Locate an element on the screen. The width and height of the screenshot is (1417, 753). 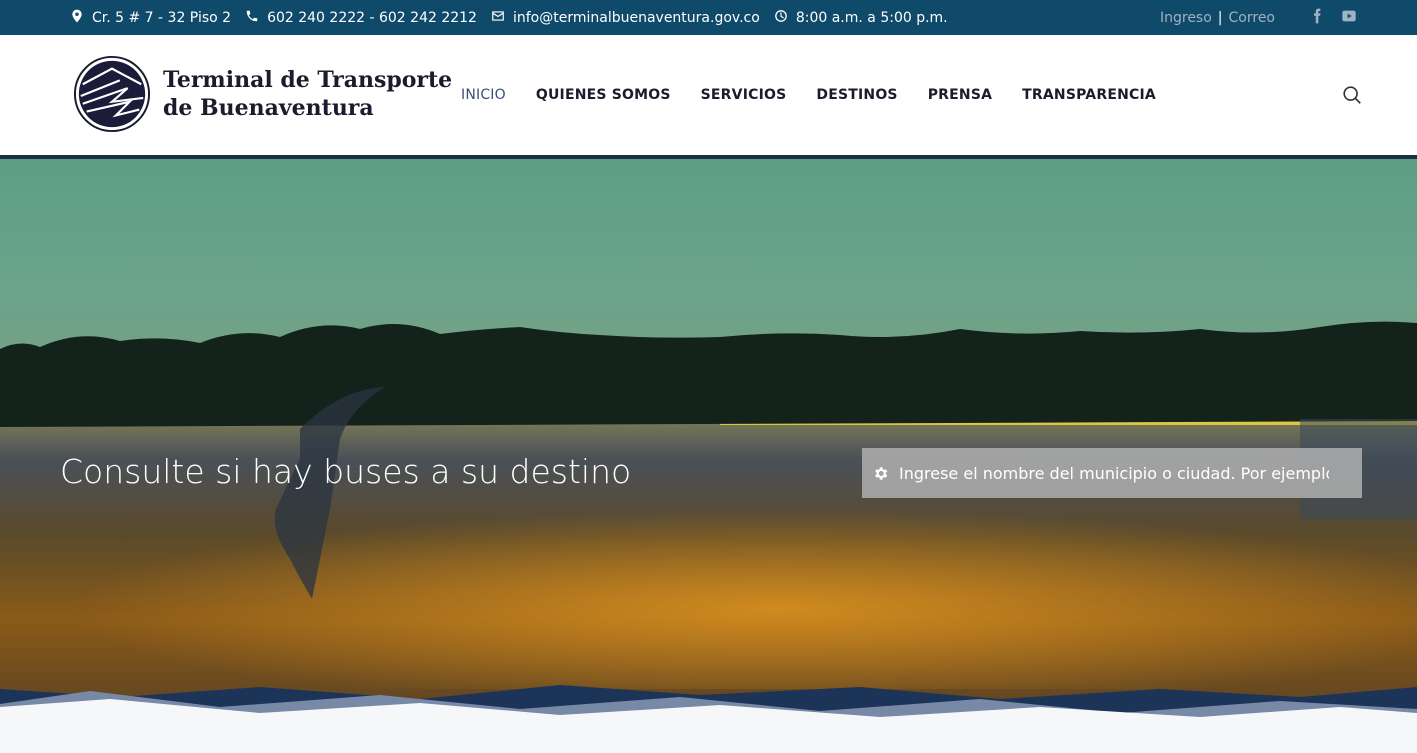
email-text: info@terminalbuenaventura.gov.co is located at coordinates (636, 18).